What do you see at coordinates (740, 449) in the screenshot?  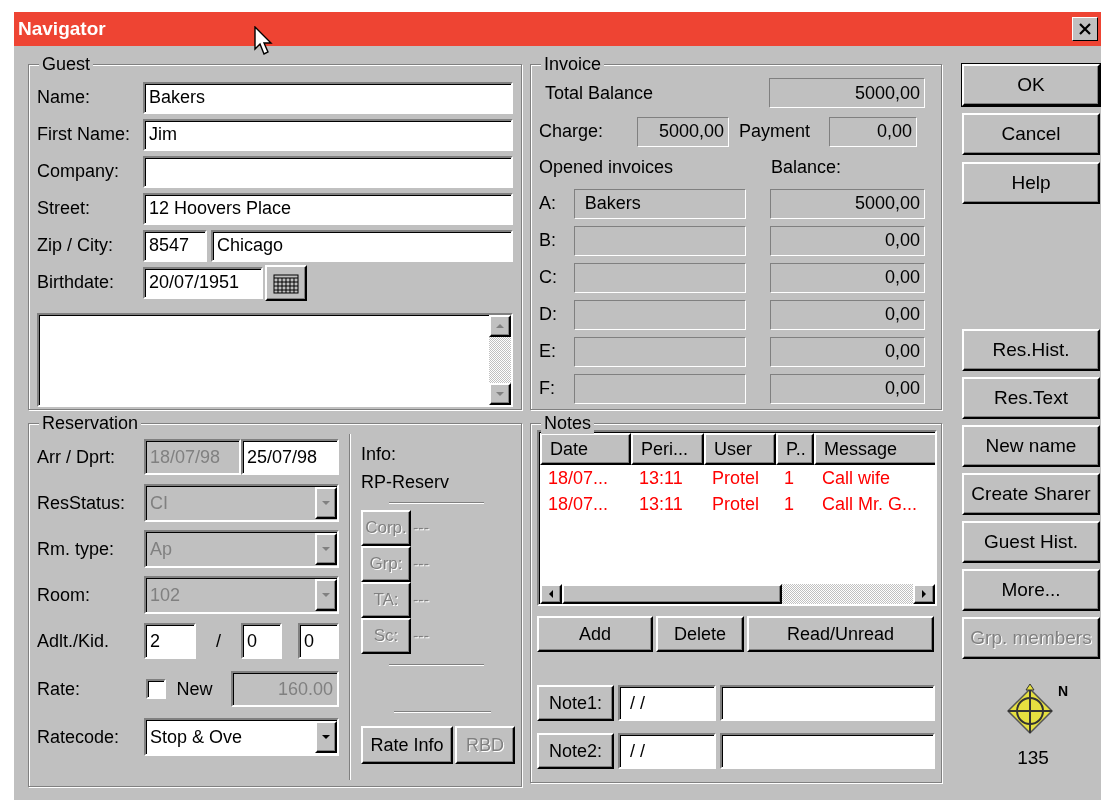 I see `column-header: User` at bounding box center [740, 449].